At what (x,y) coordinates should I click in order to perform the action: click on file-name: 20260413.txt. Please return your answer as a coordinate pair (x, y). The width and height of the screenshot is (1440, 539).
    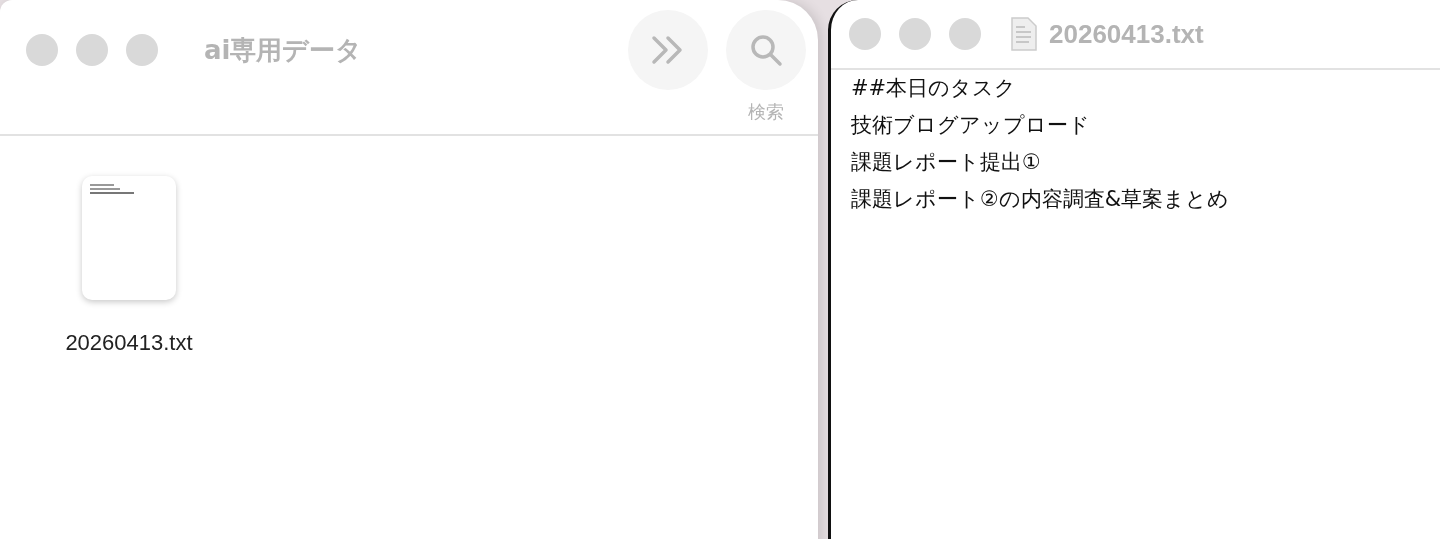
    Looking at the image, I should click on (129, 343).